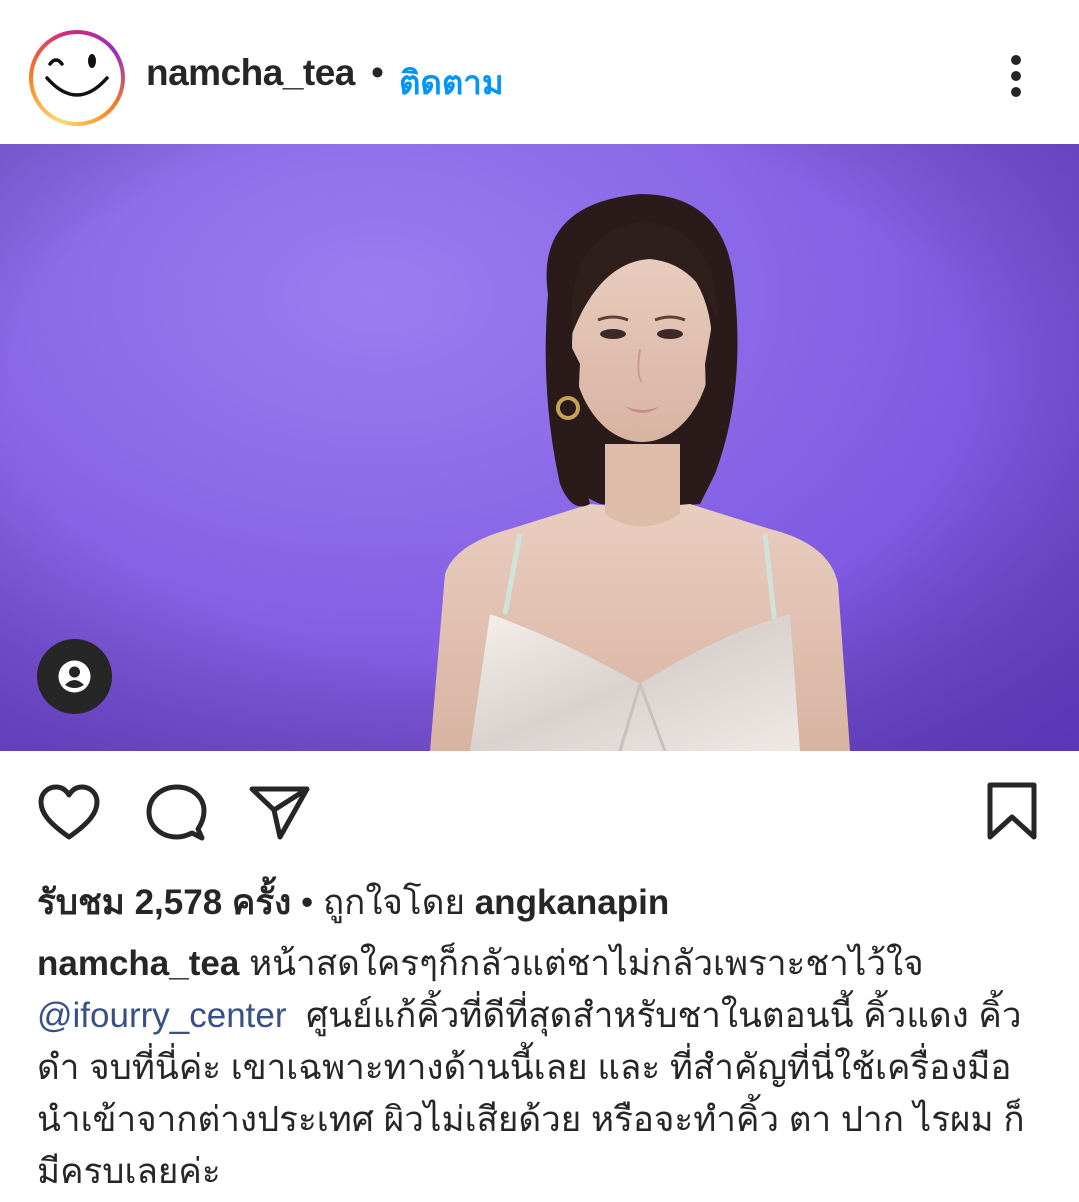 This screenshot has height=1202, width=1079. Describe the element at coordinates (138, 963) in the screenshot. I see `caption-author: namcha_tea` at that location.